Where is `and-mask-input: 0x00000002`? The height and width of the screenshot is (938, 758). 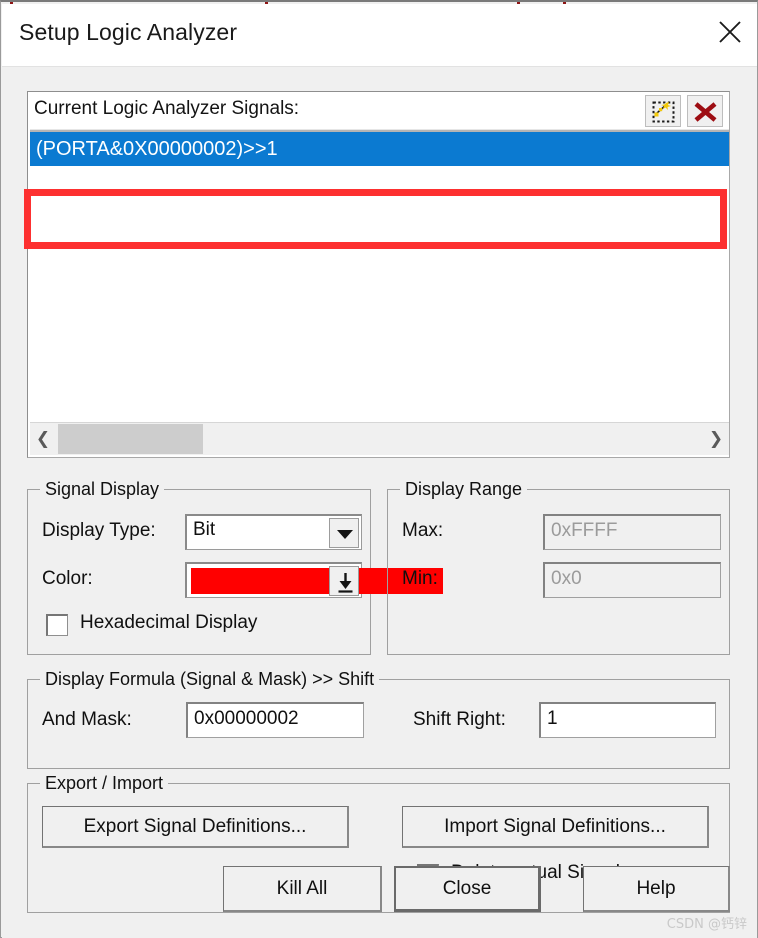 and-mask-input: 0x00000002 is located at coordinates (275, 720).